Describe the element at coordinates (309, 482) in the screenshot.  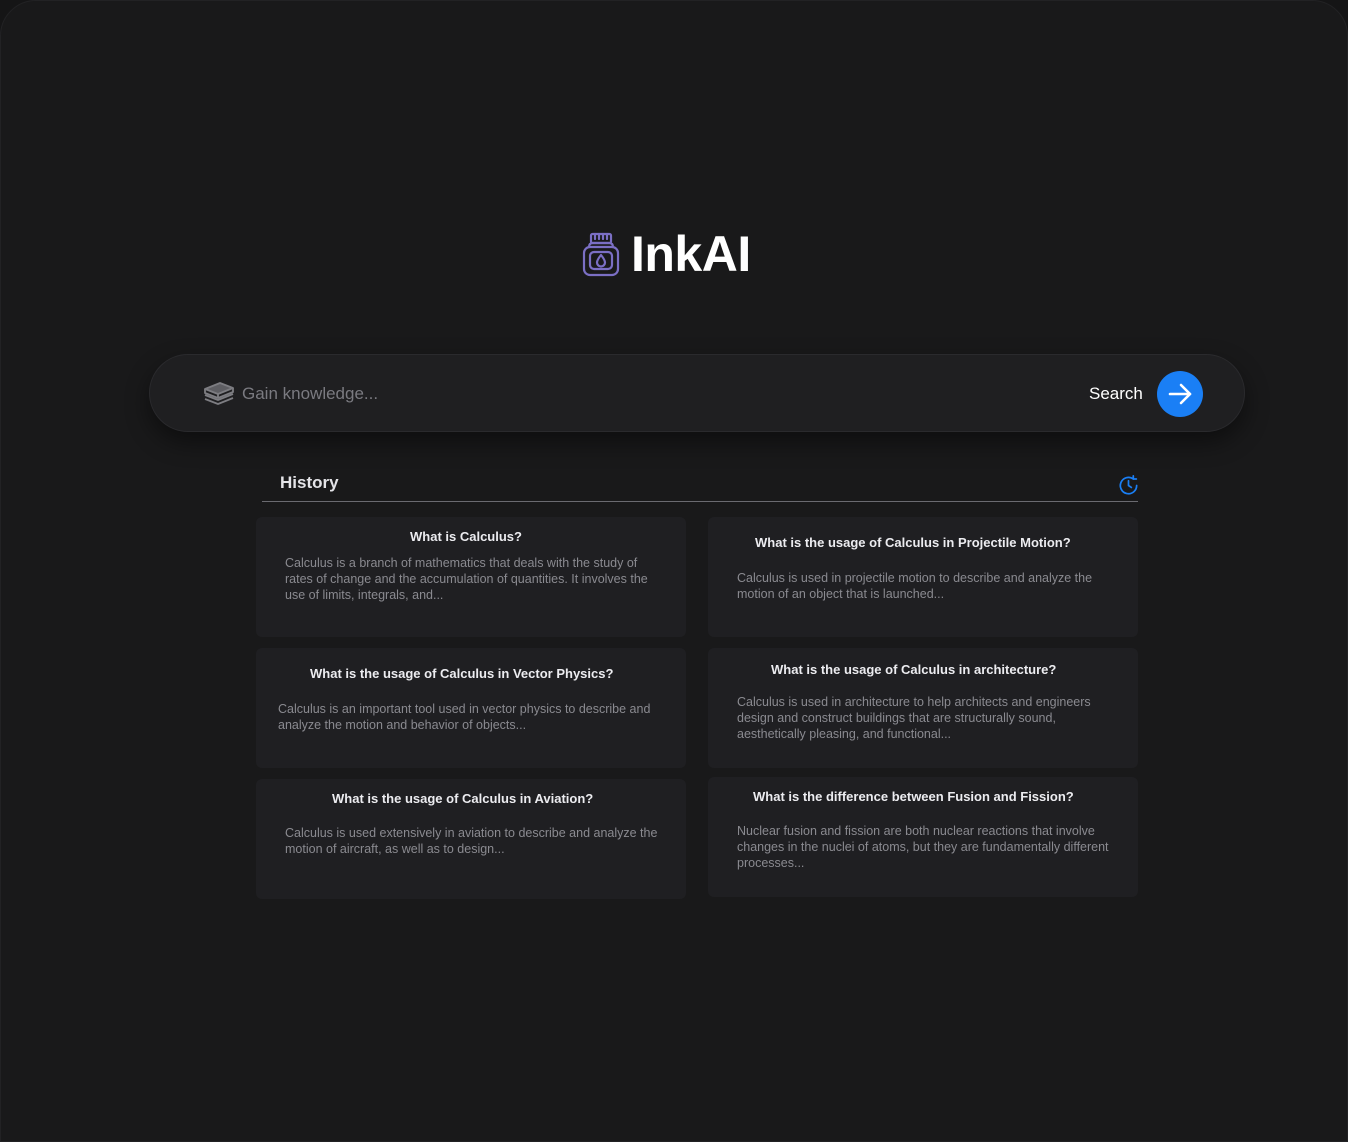
I see `history-heading: History` at that location.